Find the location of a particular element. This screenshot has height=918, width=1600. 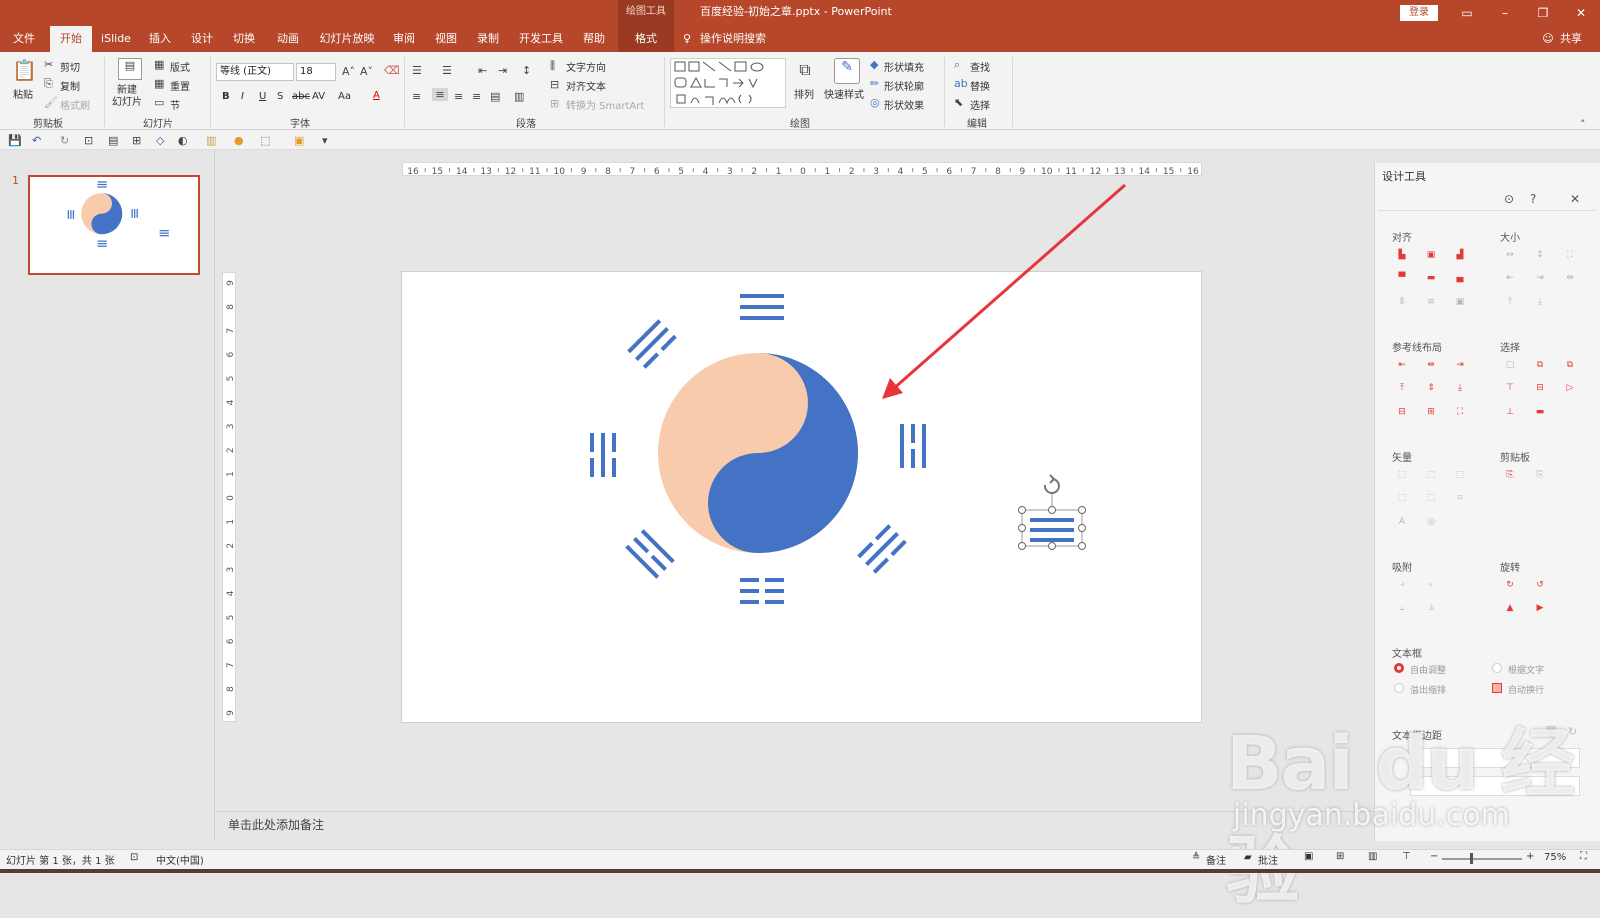

close-icon: ✕ is located at coordinates (1581, 13).